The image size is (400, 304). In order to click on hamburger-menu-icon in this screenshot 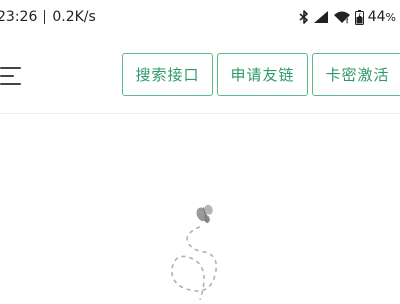, I will do `click(11, 77)`.